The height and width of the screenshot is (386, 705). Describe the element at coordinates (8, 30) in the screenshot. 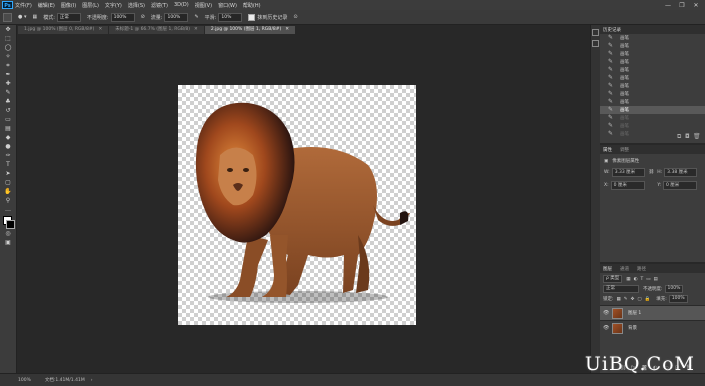

I see `move-tool-icon: ✥` at that location.